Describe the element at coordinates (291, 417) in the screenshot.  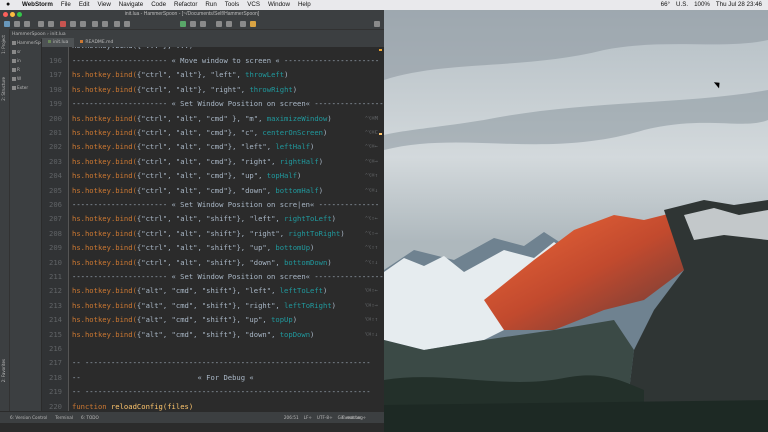
I see `status-indicator: 206:51` at that location.